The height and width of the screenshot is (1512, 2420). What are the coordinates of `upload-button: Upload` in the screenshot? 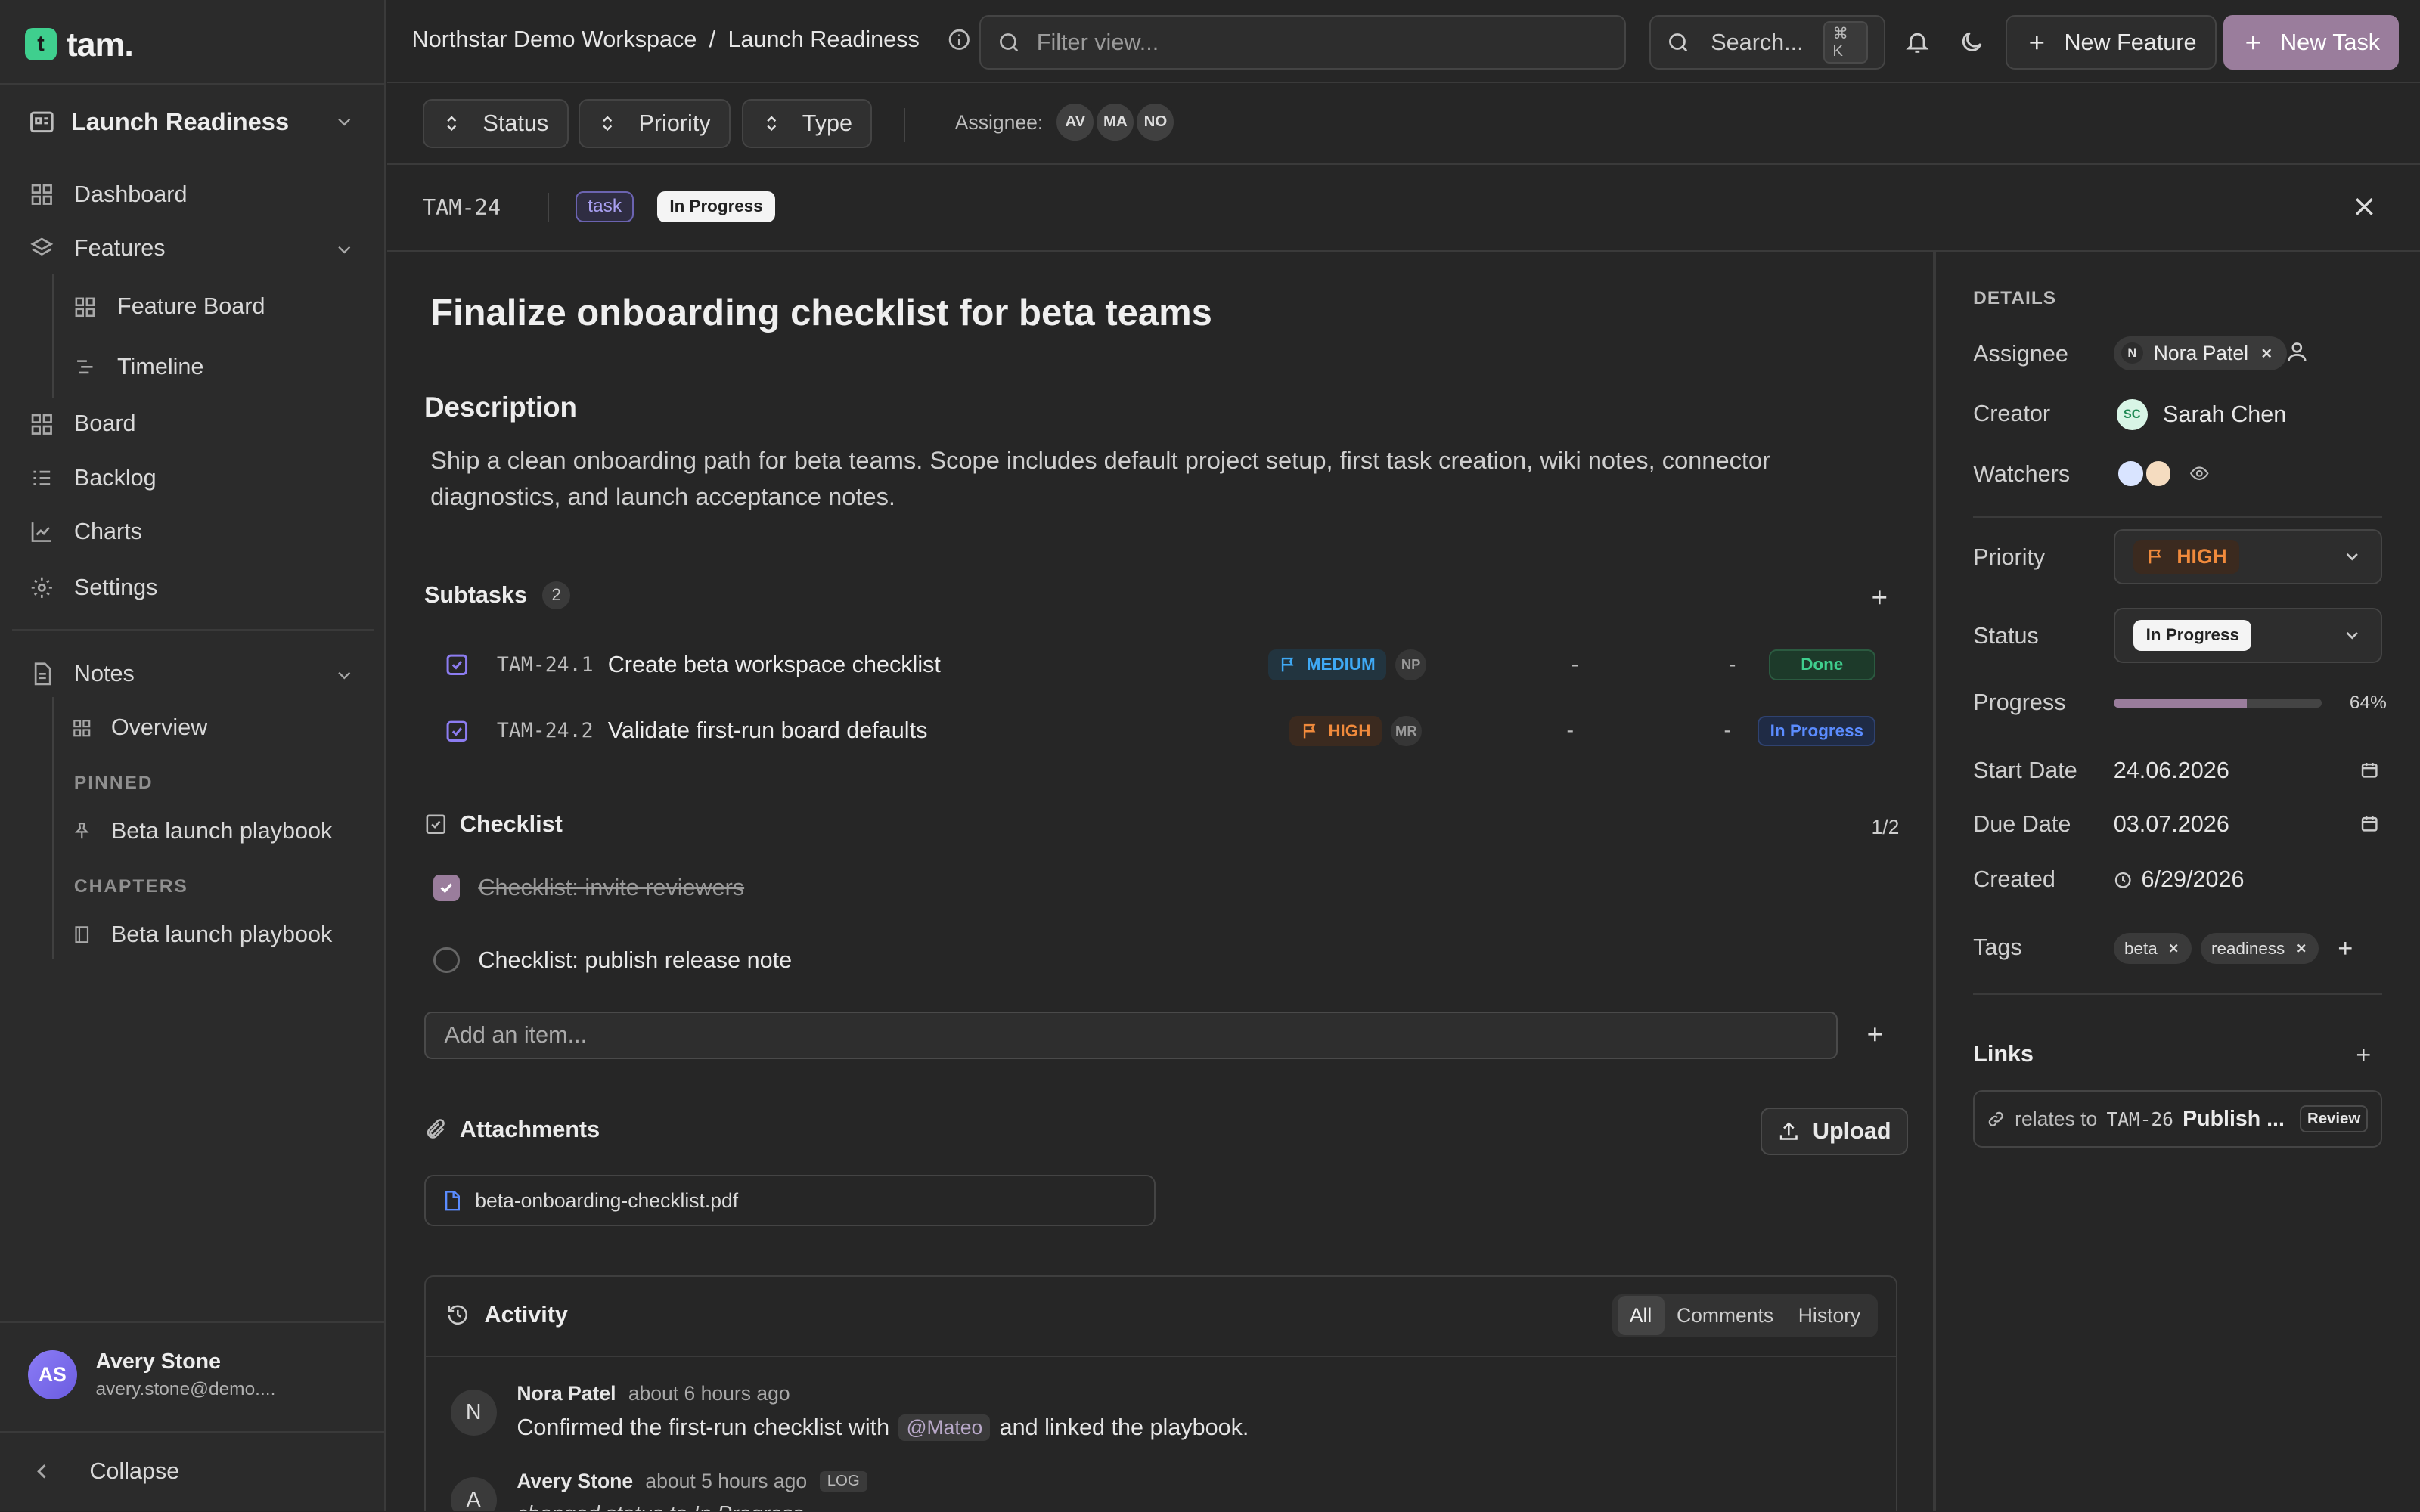 It's located at (1834, 1131).